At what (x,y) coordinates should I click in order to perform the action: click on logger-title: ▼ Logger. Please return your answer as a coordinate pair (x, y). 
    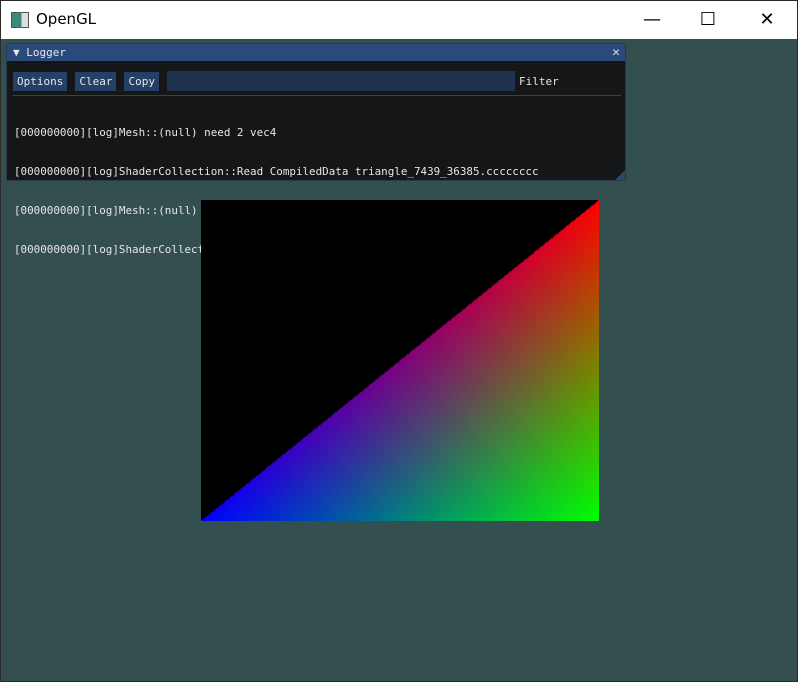
    Looking at the image, I should click on (39, 52).